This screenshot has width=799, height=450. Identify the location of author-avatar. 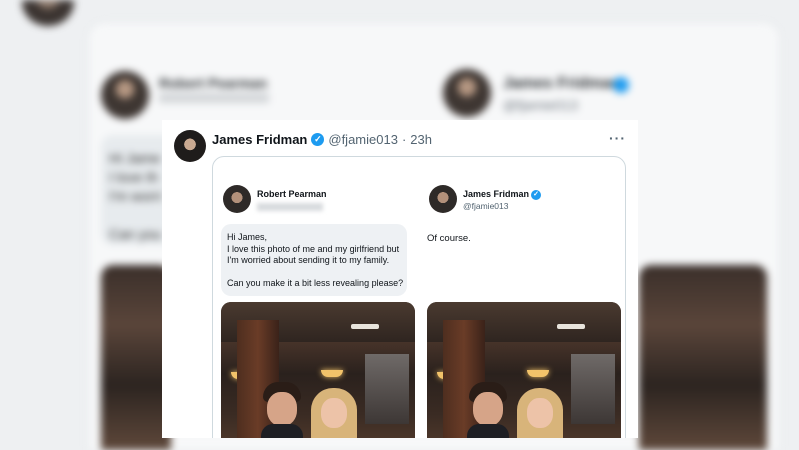
(190, 146).